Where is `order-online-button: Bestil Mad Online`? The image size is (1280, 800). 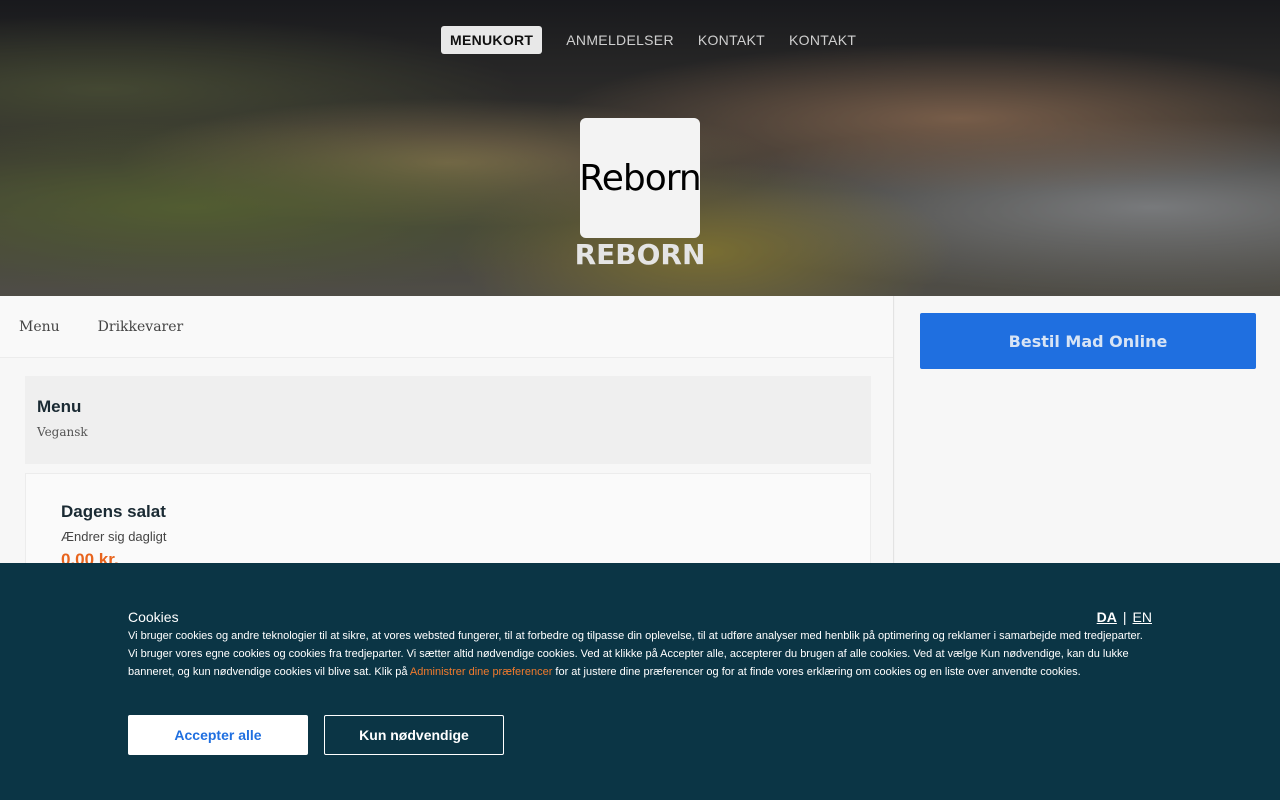
order-online-button: Bestil Mad Online is located at coordinates (1088, 341).